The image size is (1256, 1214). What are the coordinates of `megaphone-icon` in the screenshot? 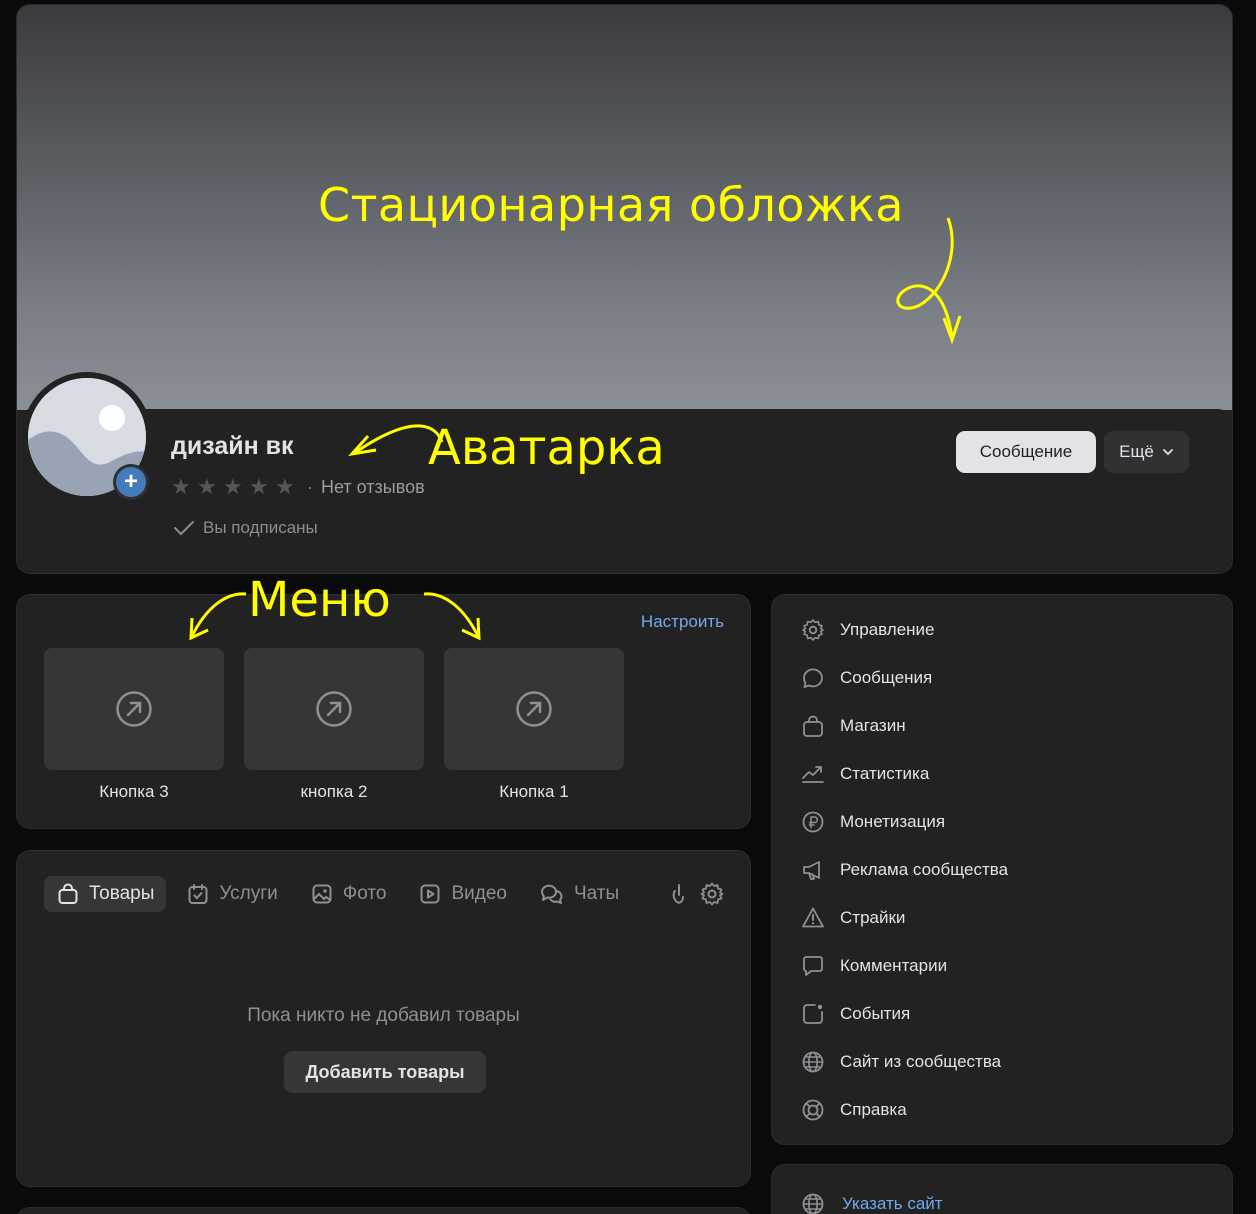 It's located at (811, 870).